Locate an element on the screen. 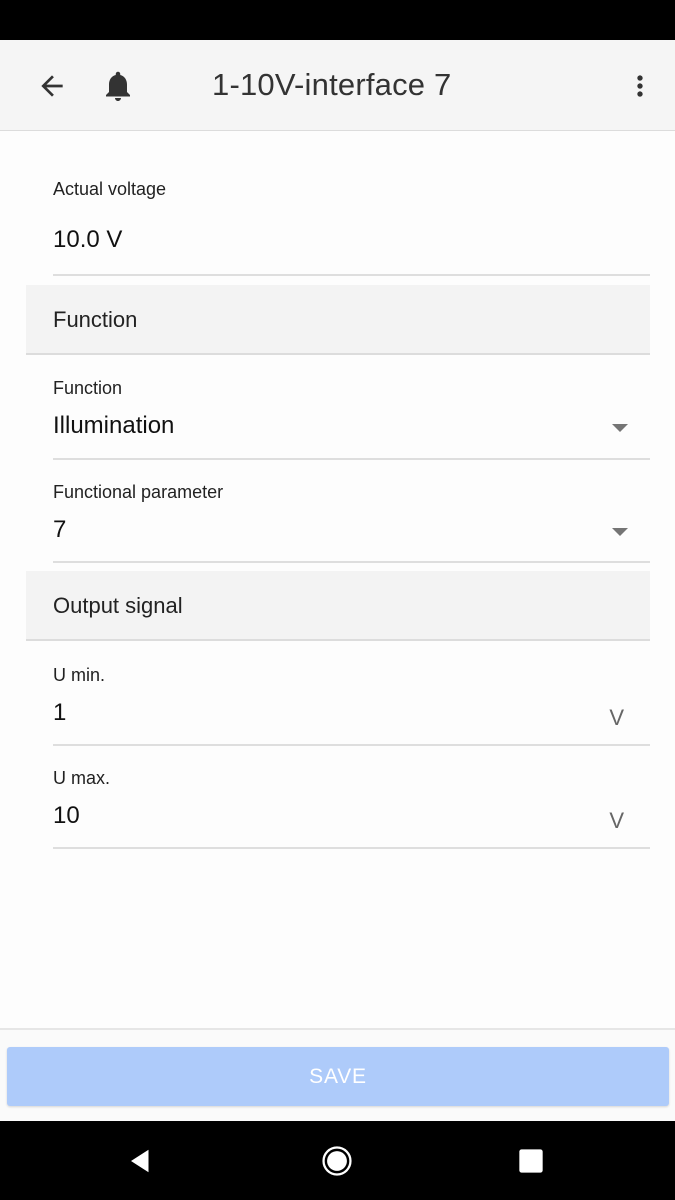 Image resolution: width=675 pixels, height=1200 pixels. u-min-label: U min. is located at coordinates (79, 675).